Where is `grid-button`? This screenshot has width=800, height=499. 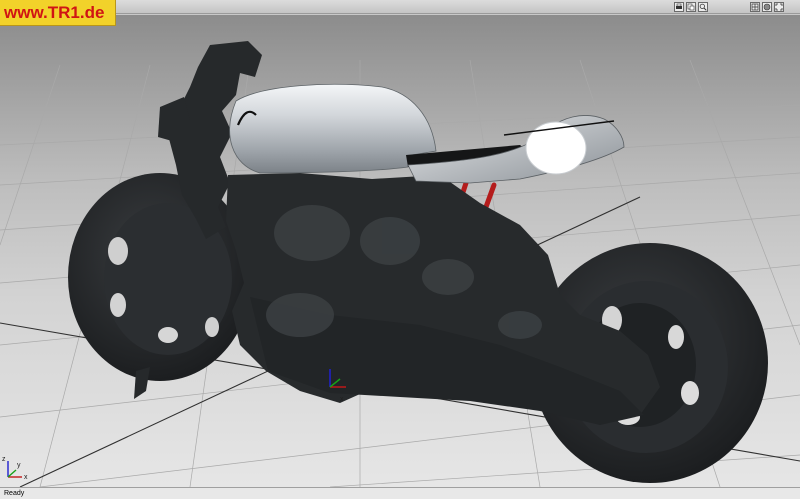
grid-button is located at coordinates (755, 7).